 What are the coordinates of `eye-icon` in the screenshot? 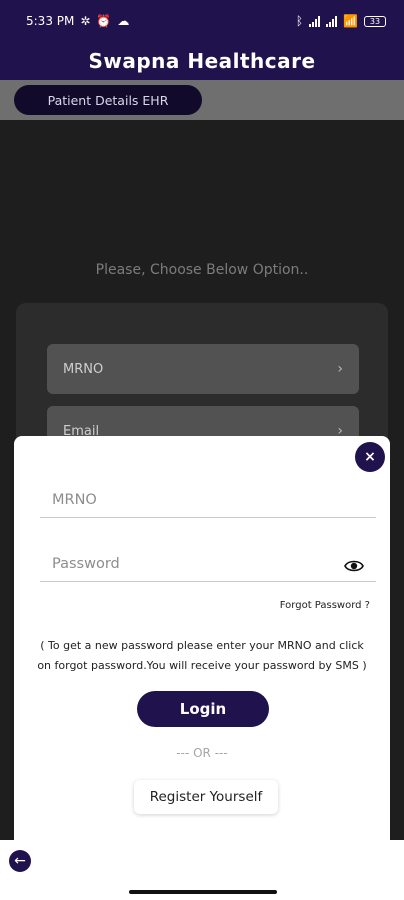 It's located at (354, 566).